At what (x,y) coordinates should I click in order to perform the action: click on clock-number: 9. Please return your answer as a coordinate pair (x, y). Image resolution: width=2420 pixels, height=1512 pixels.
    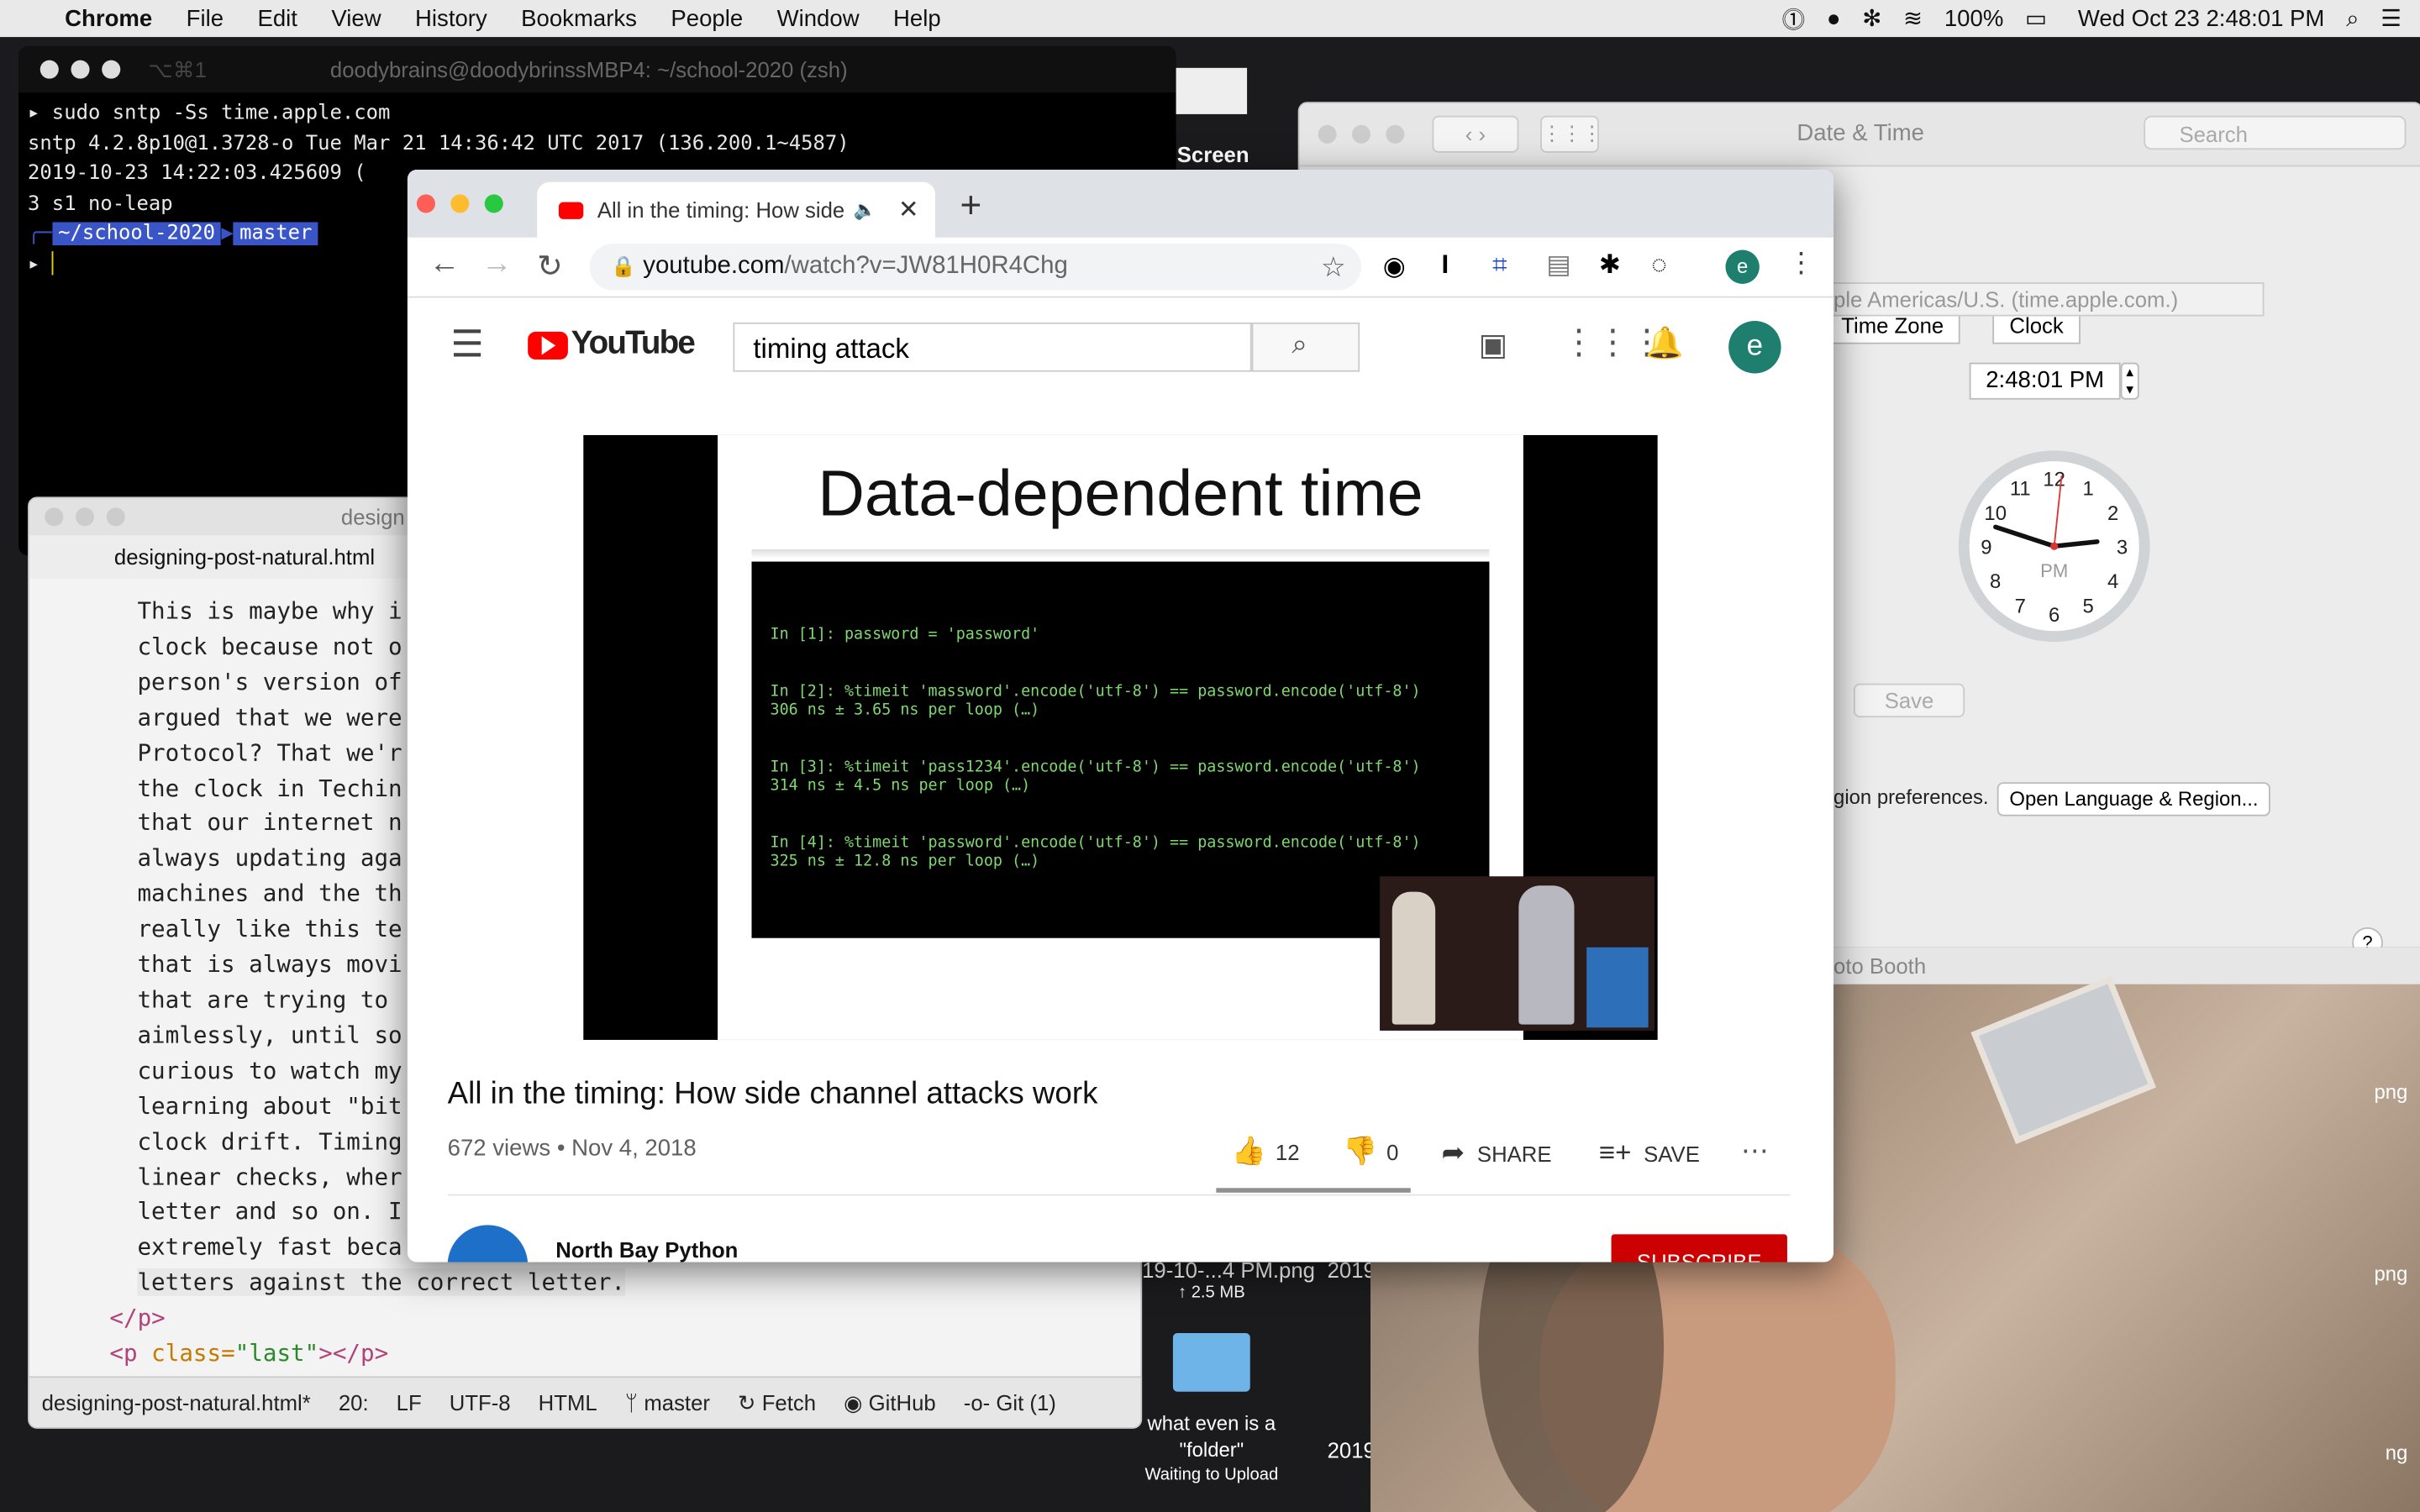
    Looking at the image, I should click on (1986, 547).